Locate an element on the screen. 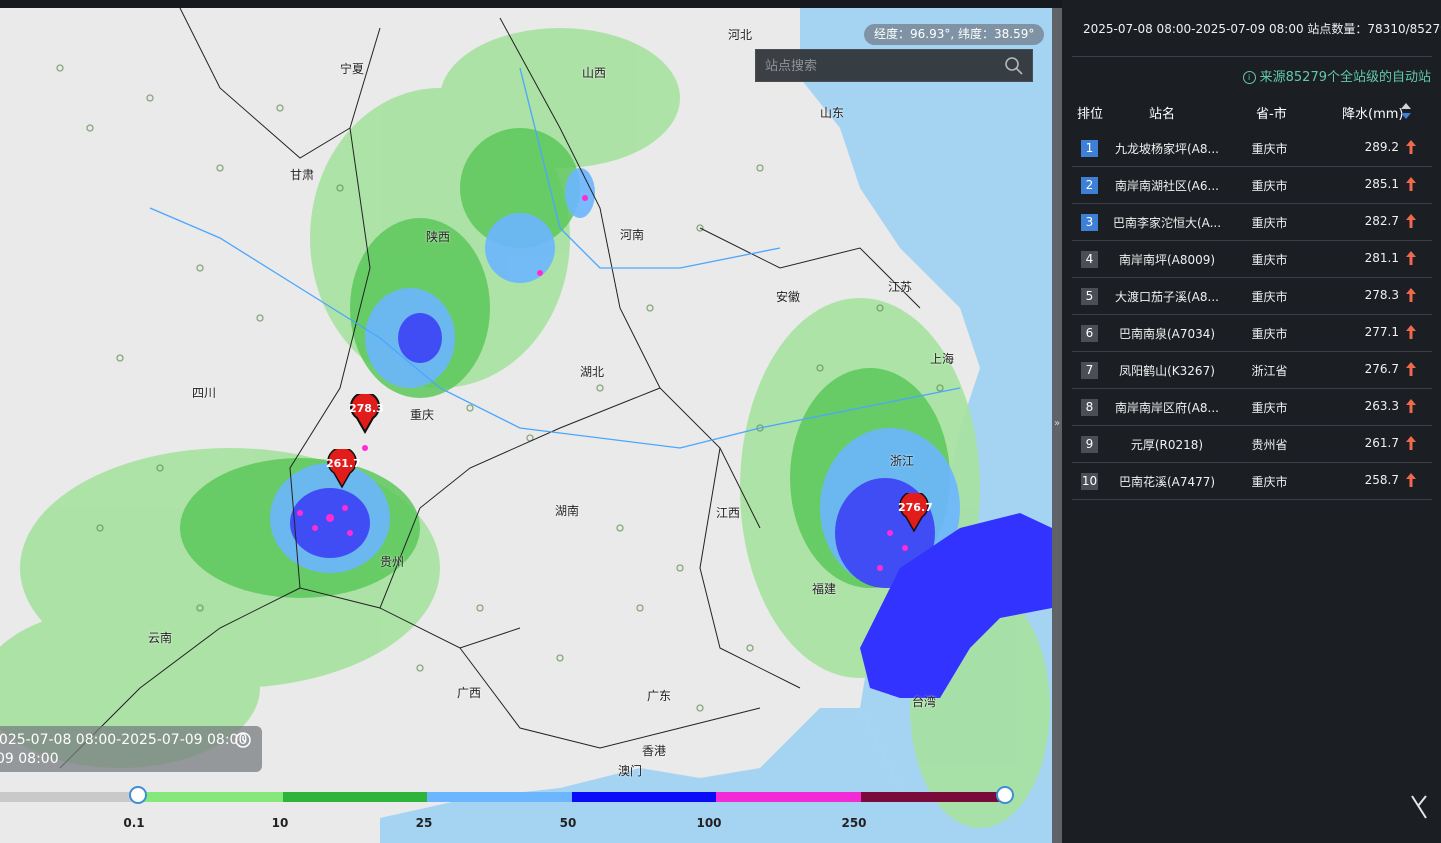  legend-max-handle is located at coordinates (1005, 795).